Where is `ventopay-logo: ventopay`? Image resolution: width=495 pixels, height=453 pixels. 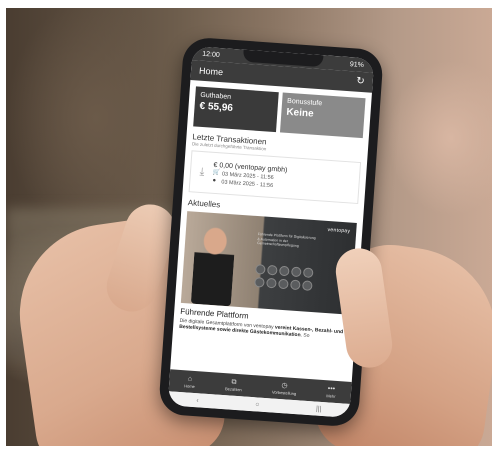 ventopay-logo: ventopay is located at coordinates (339, 230).